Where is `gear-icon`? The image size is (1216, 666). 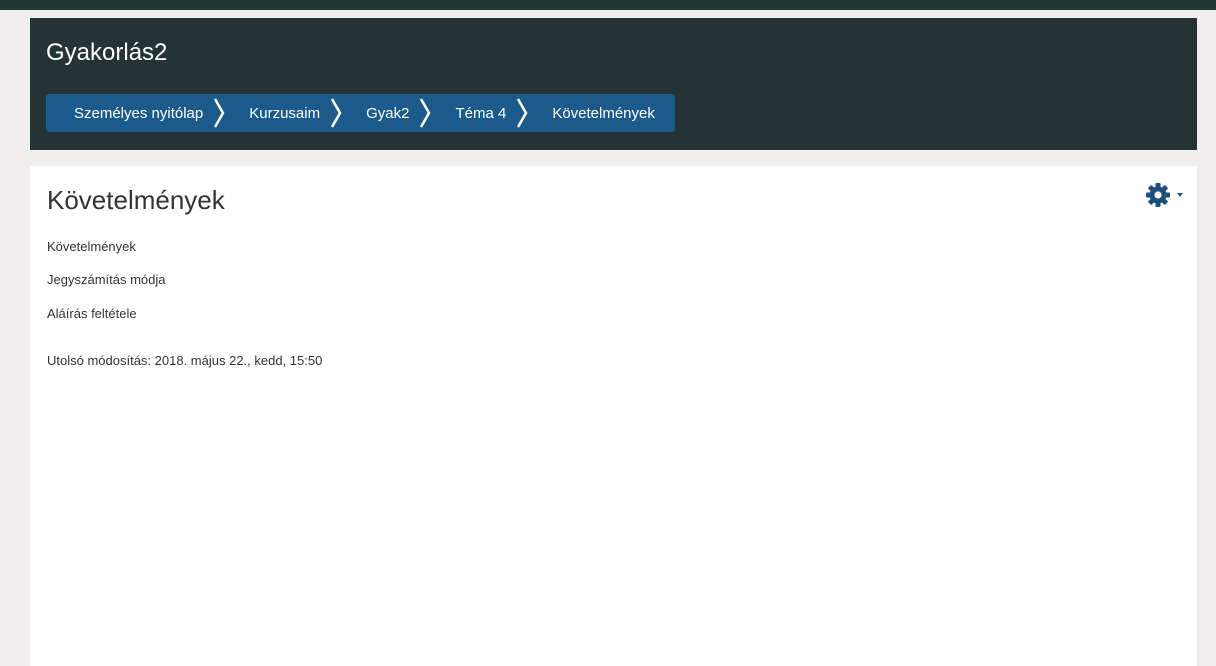 gear-icon is located at coordinates (1158, 197).